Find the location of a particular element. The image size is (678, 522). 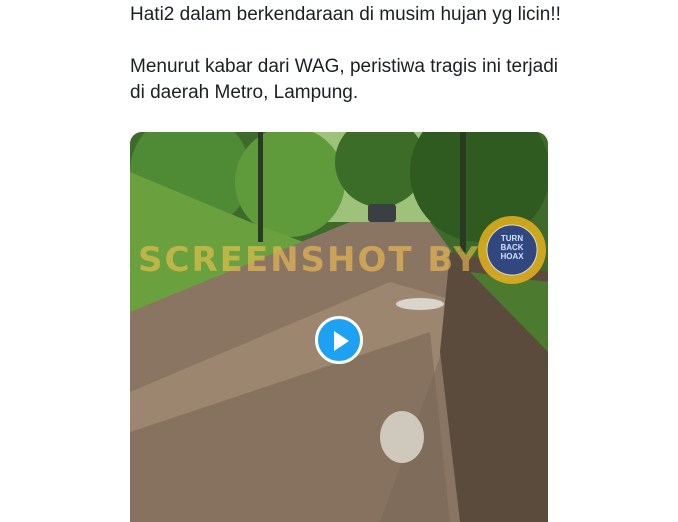

play-icon is located at coordinates (341, 341).